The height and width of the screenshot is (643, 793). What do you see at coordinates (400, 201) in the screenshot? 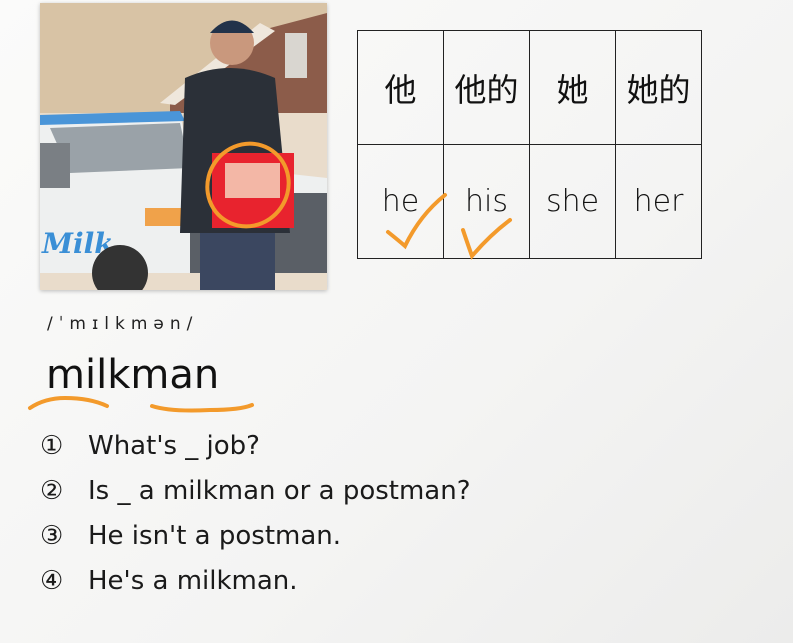
I see `table-cell: he` at bounding box center [400, 201].